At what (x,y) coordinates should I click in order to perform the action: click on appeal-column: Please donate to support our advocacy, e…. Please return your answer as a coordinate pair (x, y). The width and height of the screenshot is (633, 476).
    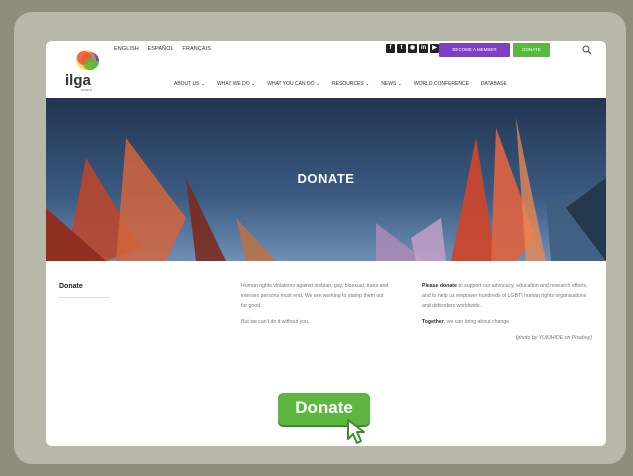
    Looking at the image, I should click on (507, 315).